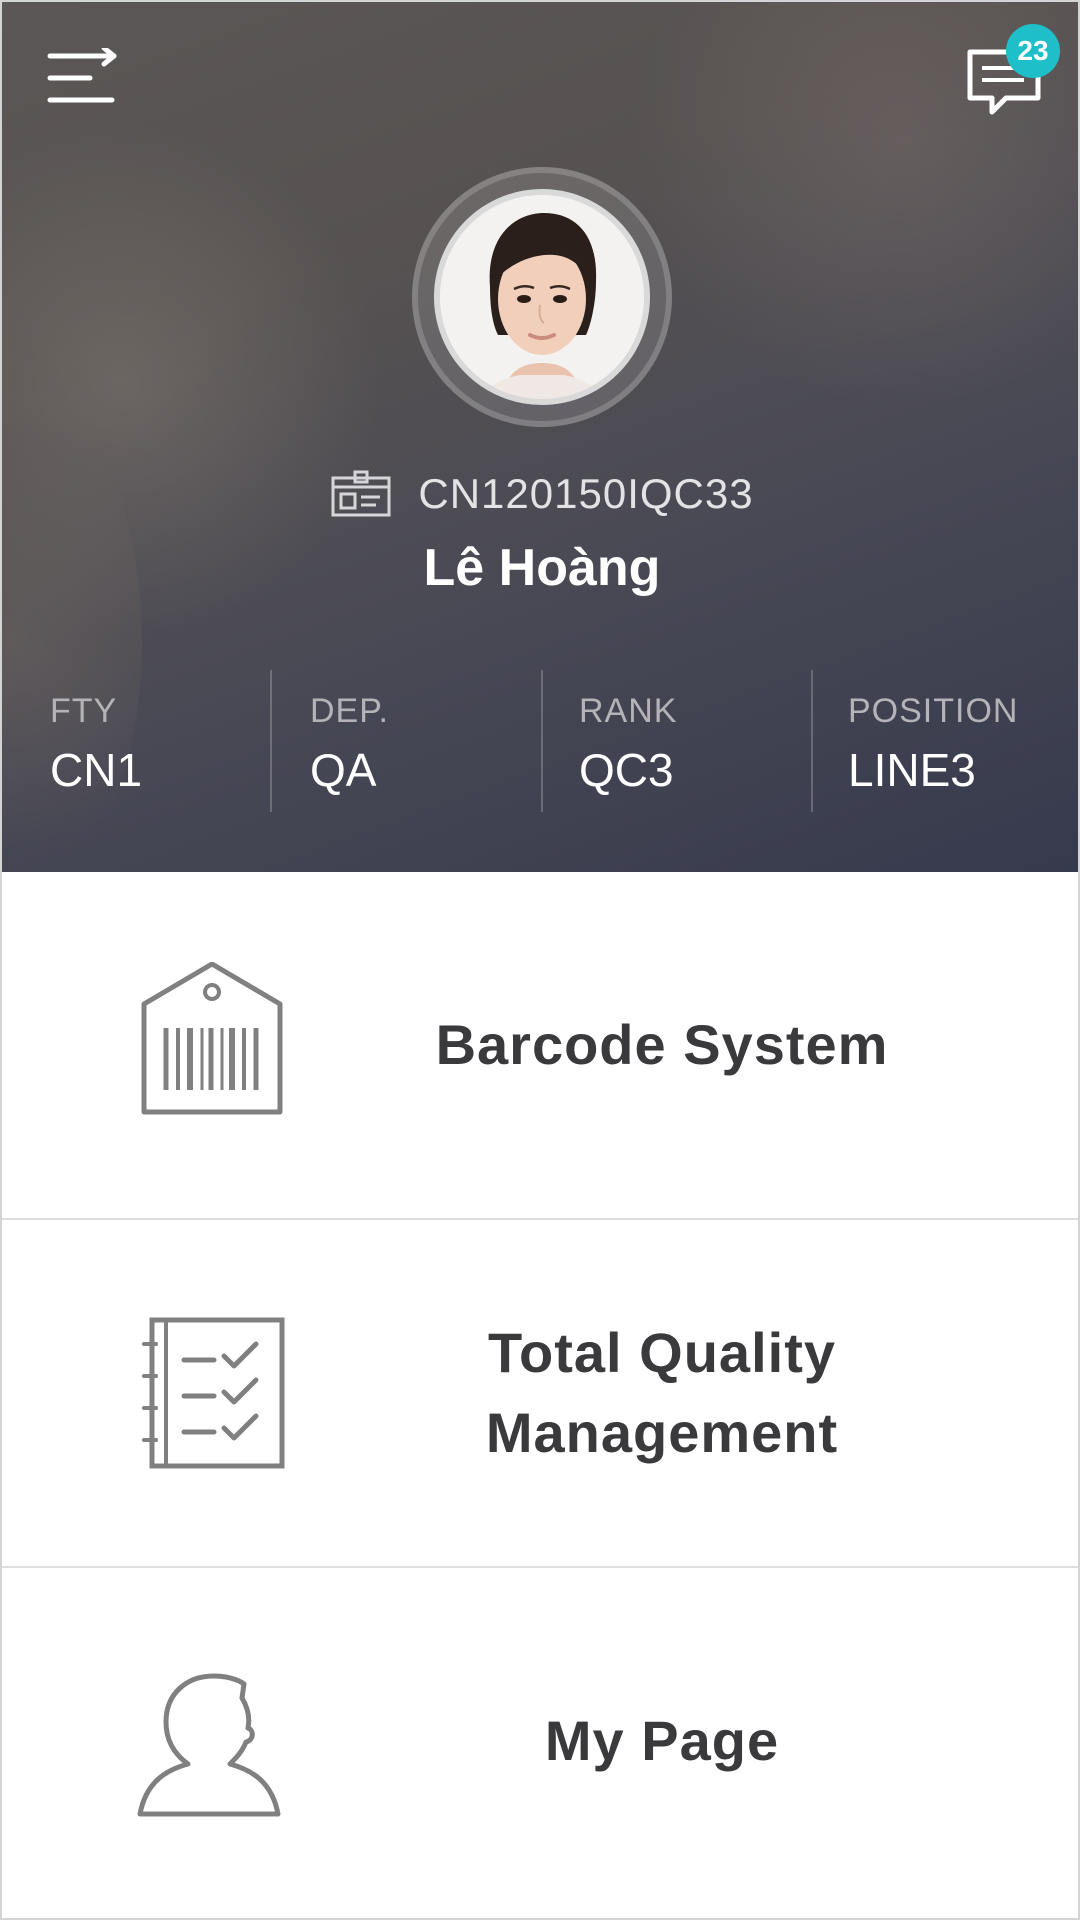 This screenshot has height=1920, width=1080. Describe the element at coordinates (349, 741) in the screenshot. I see `stat-department: DEP. QA` at that location.